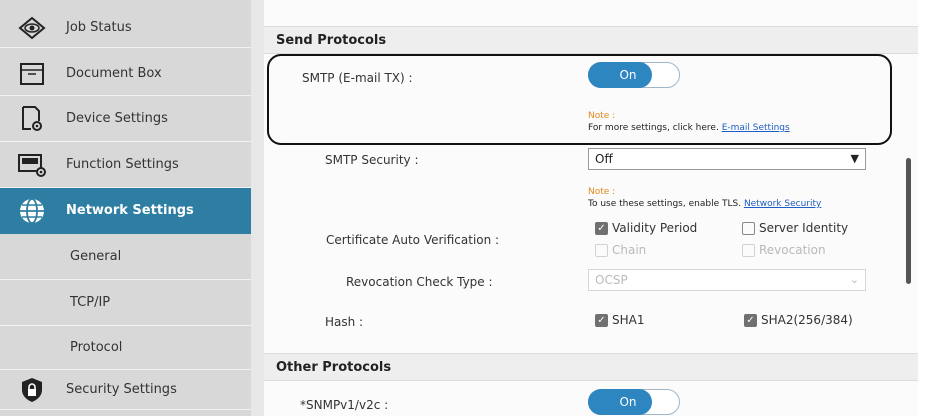 The image size is (944, 416). Describe the element at coordinates (344, 405) in the screenshot. I see `snmp-label: *SNMPv1/v2c :` at that location.